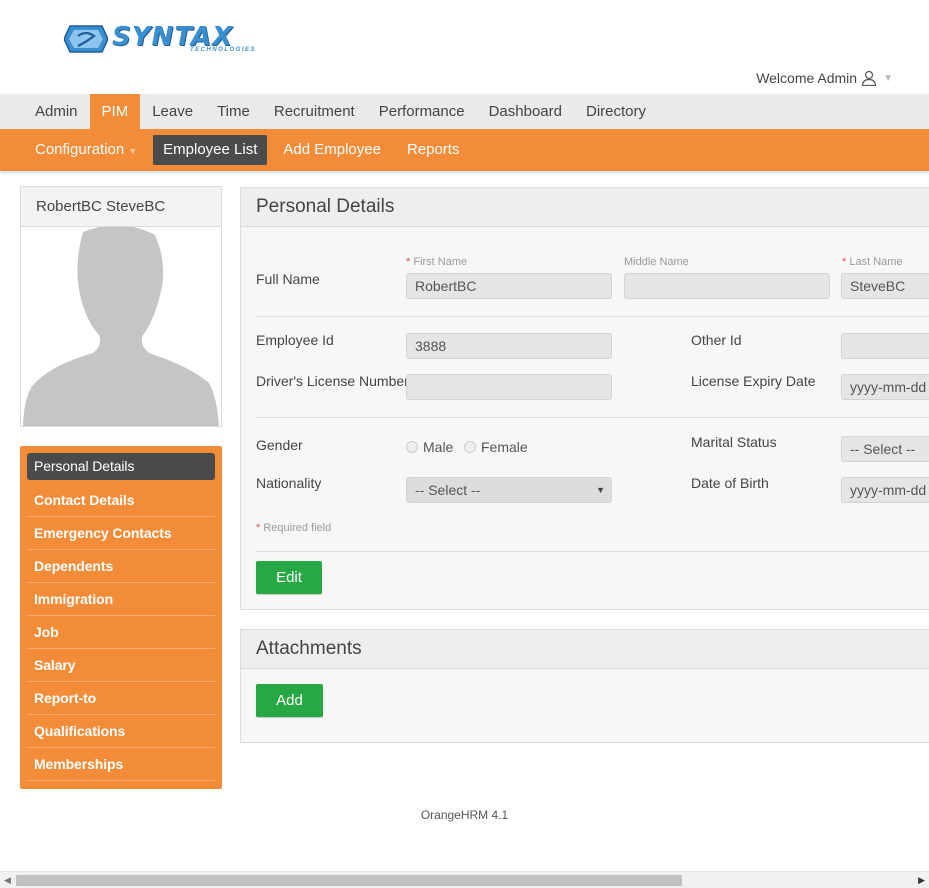 This screenshot has width=929, height=888. I want to click on scroll-left-icon: ◀, so click(7, 880).